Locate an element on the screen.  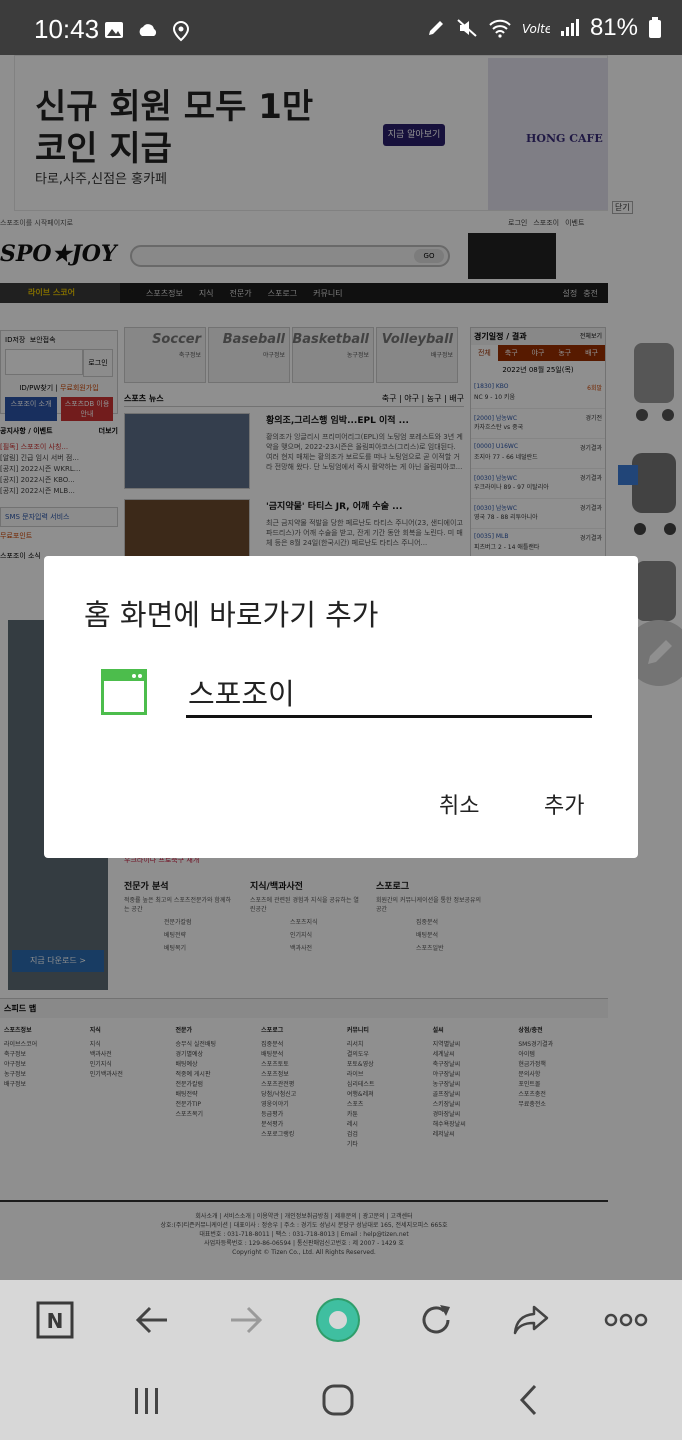
svg-text: Volte is located at coordinates (536, 29).